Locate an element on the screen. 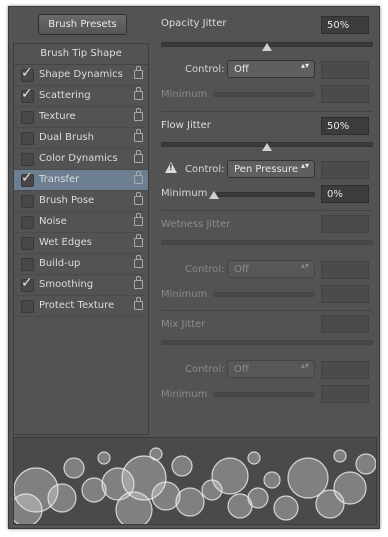 This screenshot has width=388, height=537. sidebar-item-label: Transfer is located at coordinates (59, 179).